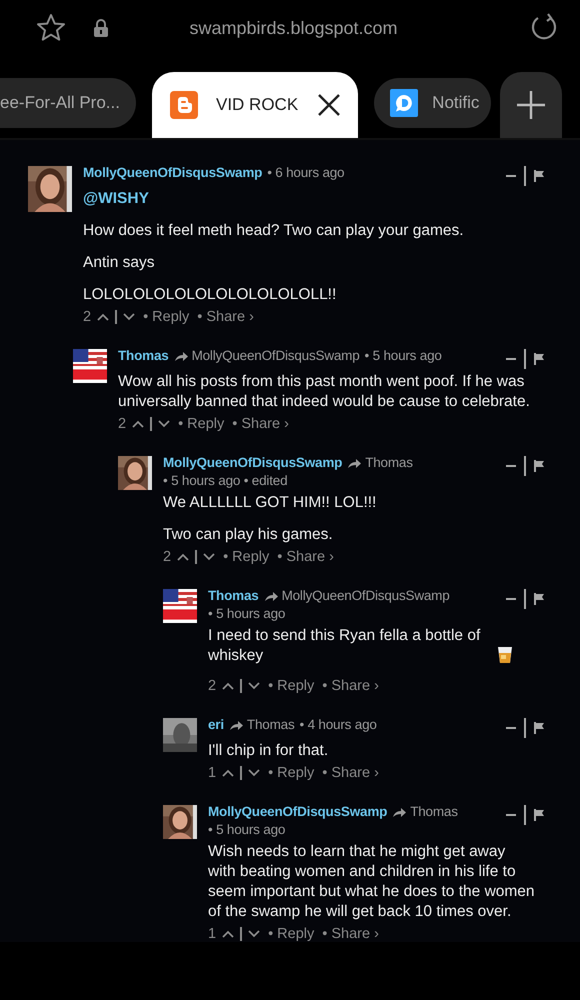 Image resolution: width=580 pixels, height=1000 pixels. I want to click on comment-time: • 6 hours ago, so click(305, 173).